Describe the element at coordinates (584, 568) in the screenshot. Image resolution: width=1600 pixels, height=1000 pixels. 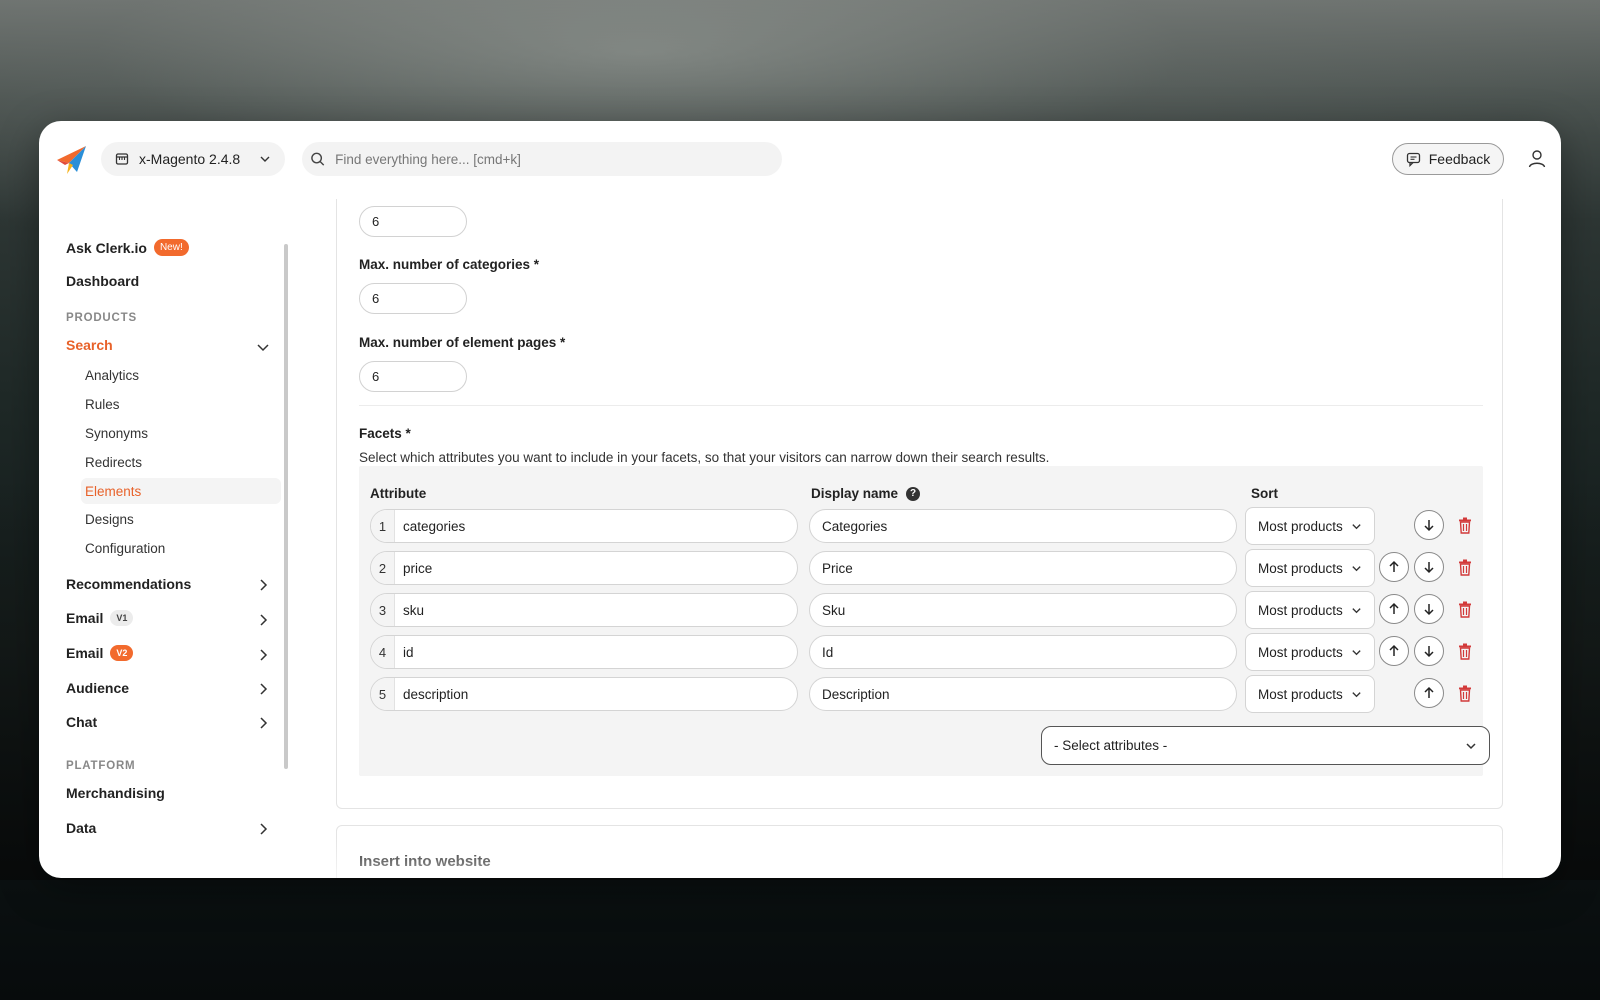
I see `attribute-field: 2 price` at that location.